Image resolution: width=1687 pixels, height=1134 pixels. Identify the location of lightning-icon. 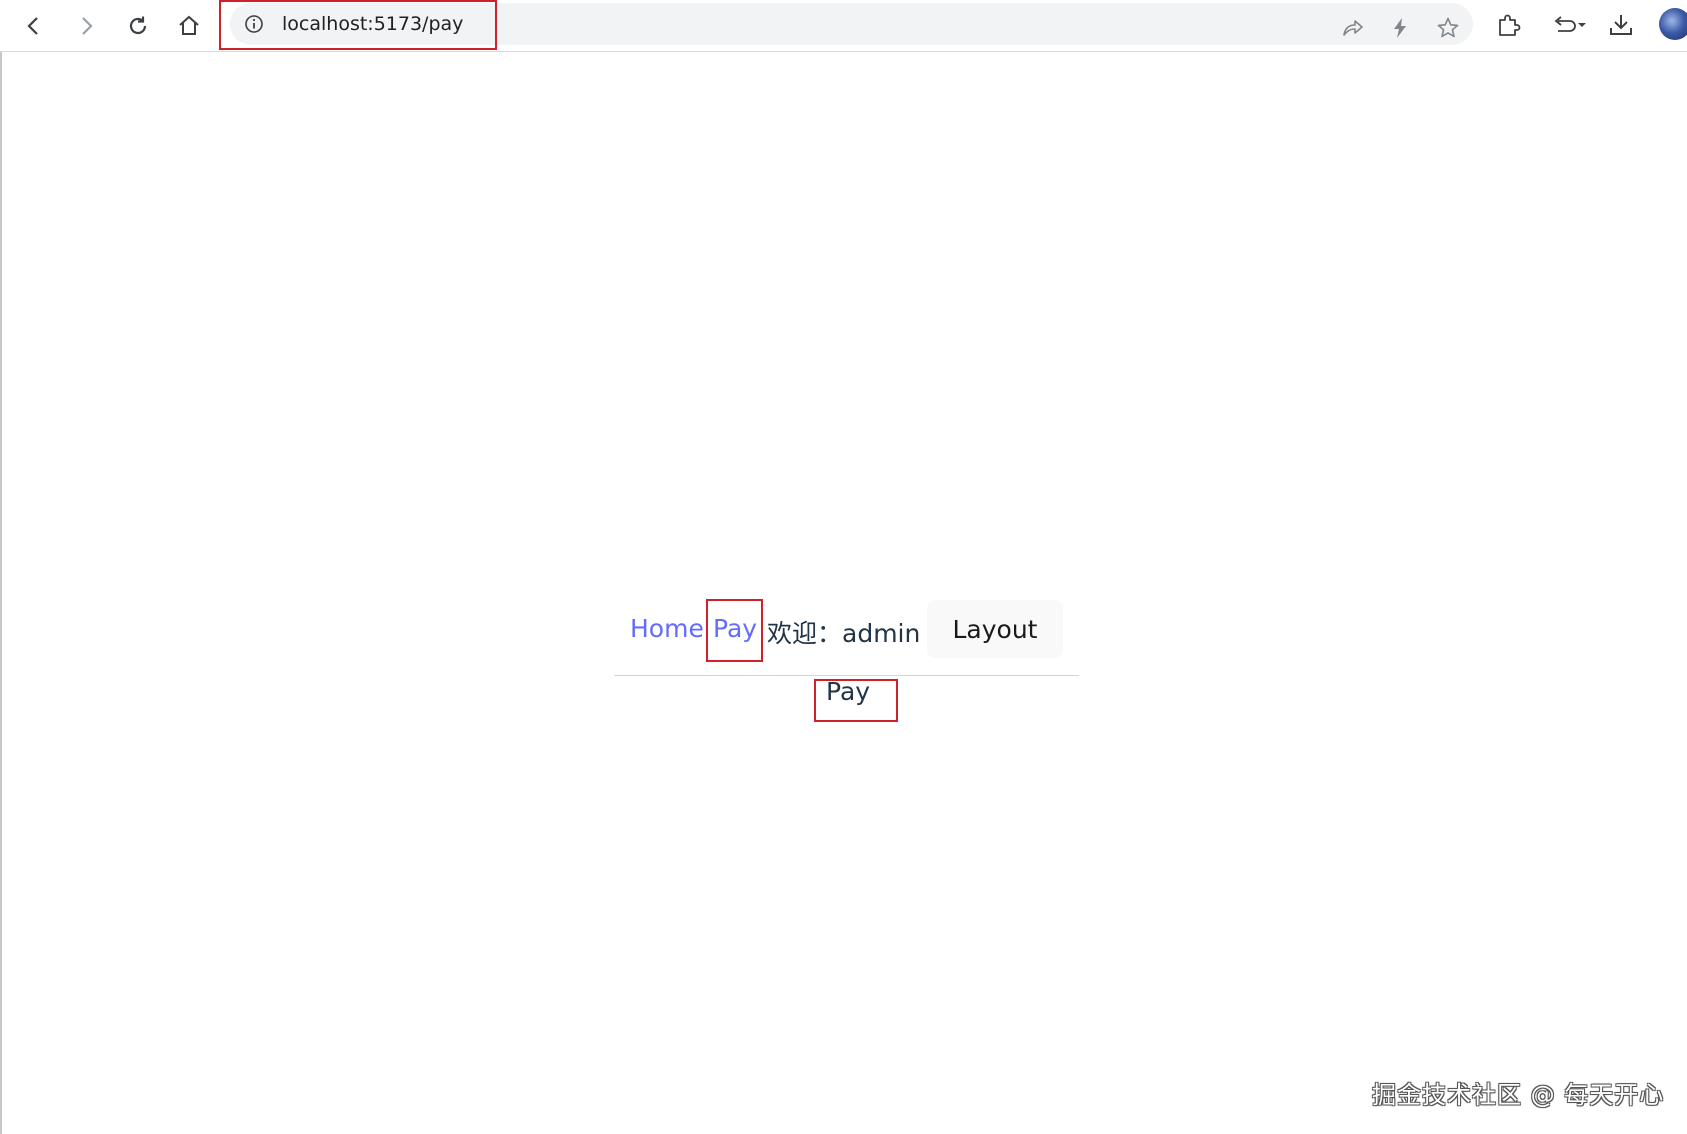
(1400, 28).